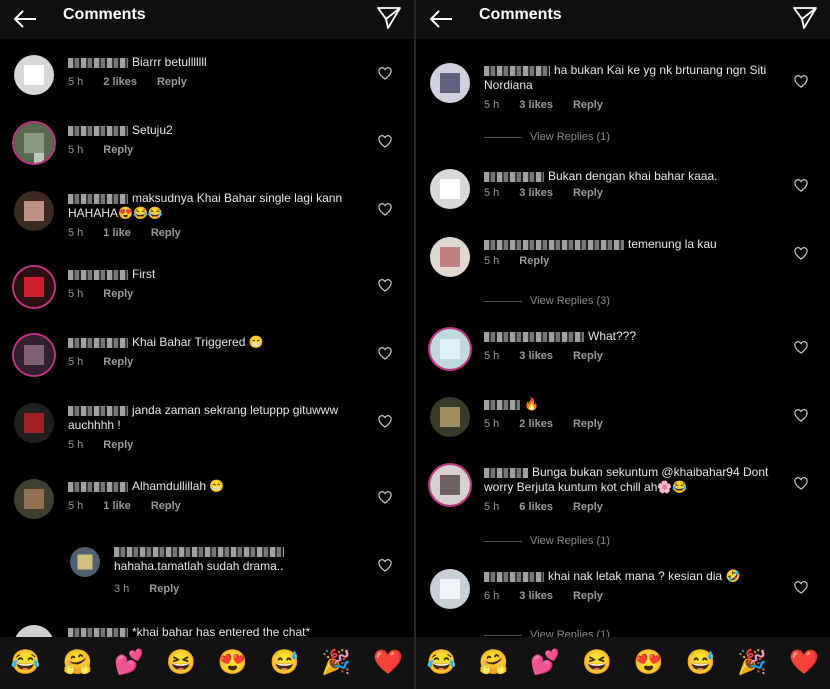 This screenshot has height=689, width=830. Describe the element at coordinates (547, 301) in the screenshot. I see `view-replies-link: View Replies (3)` at that location.